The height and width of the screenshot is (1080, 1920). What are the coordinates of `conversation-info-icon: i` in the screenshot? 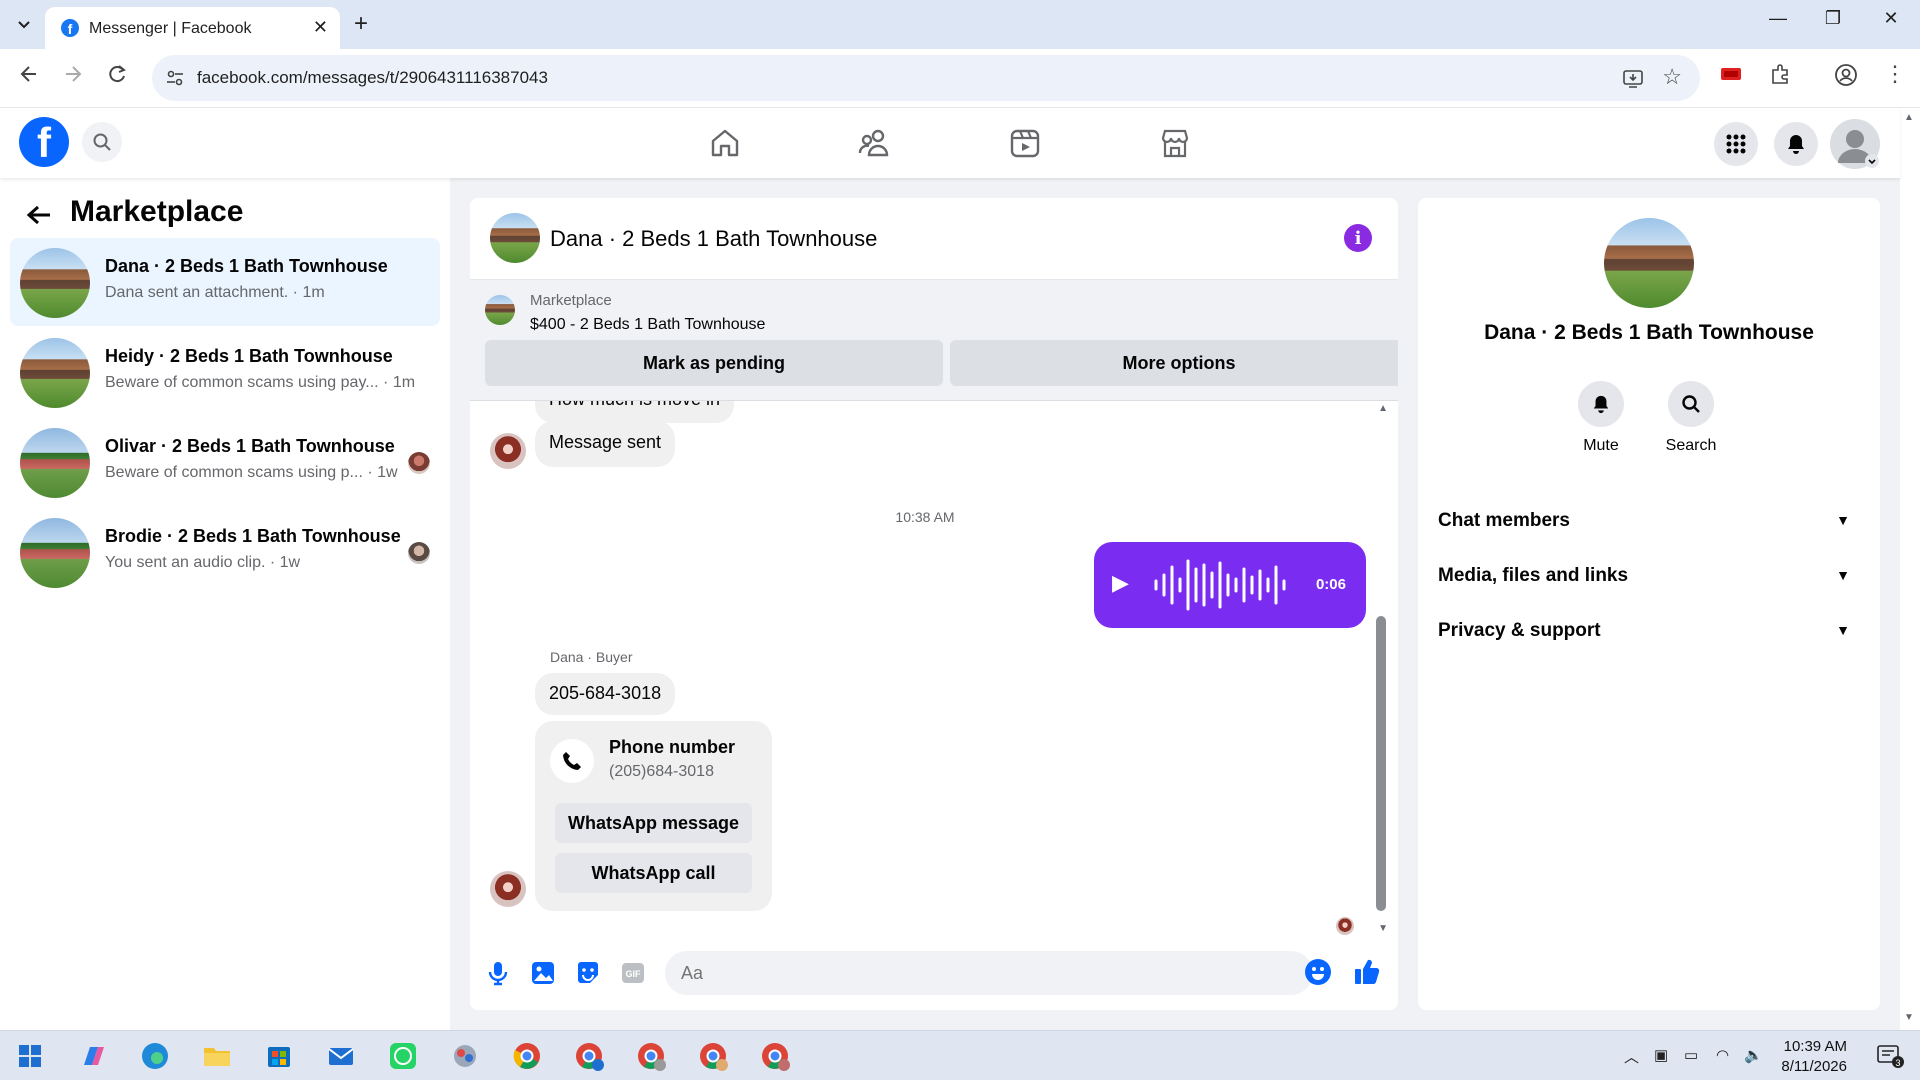 It's located at (1358, 238).